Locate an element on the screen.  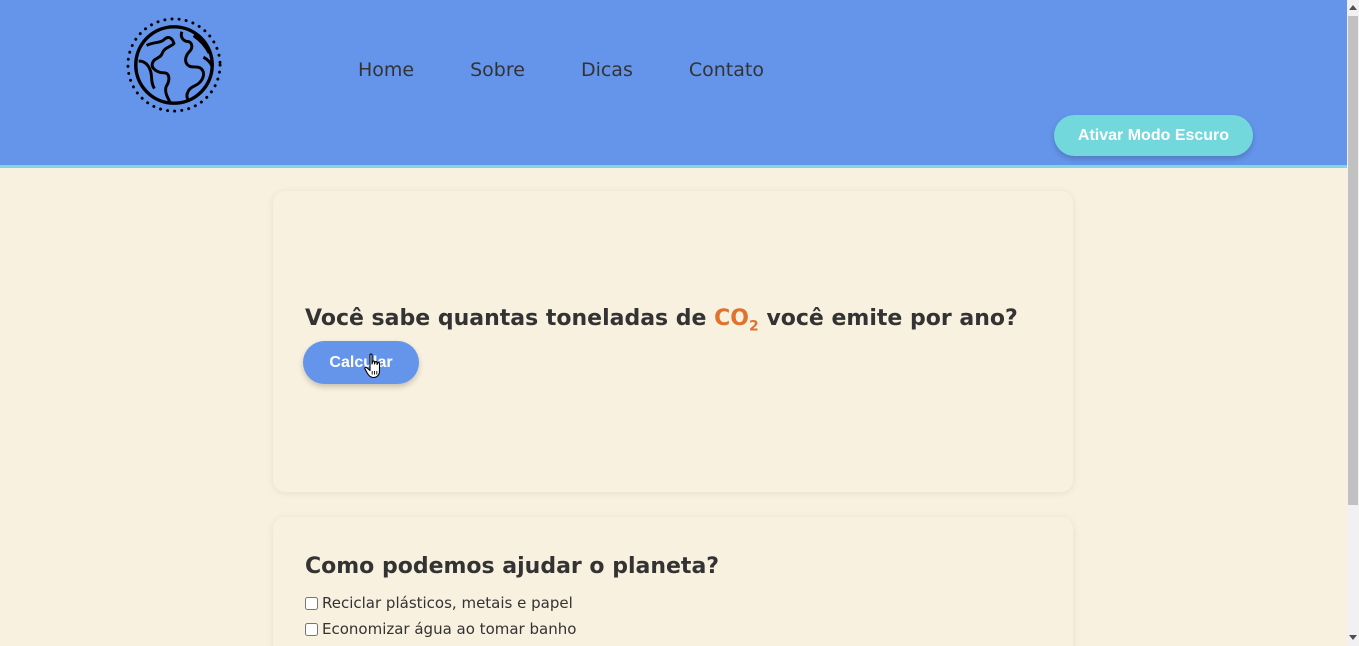
globe-icon is located at coordinates (174, 65).